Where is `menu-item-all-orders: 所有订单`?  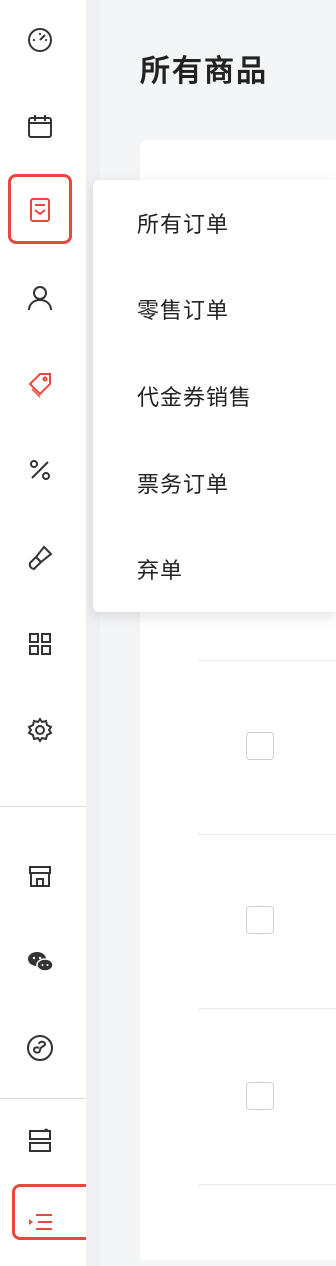 menu-item-all-orders: 所有订单 is located at coordinates (183, 223).